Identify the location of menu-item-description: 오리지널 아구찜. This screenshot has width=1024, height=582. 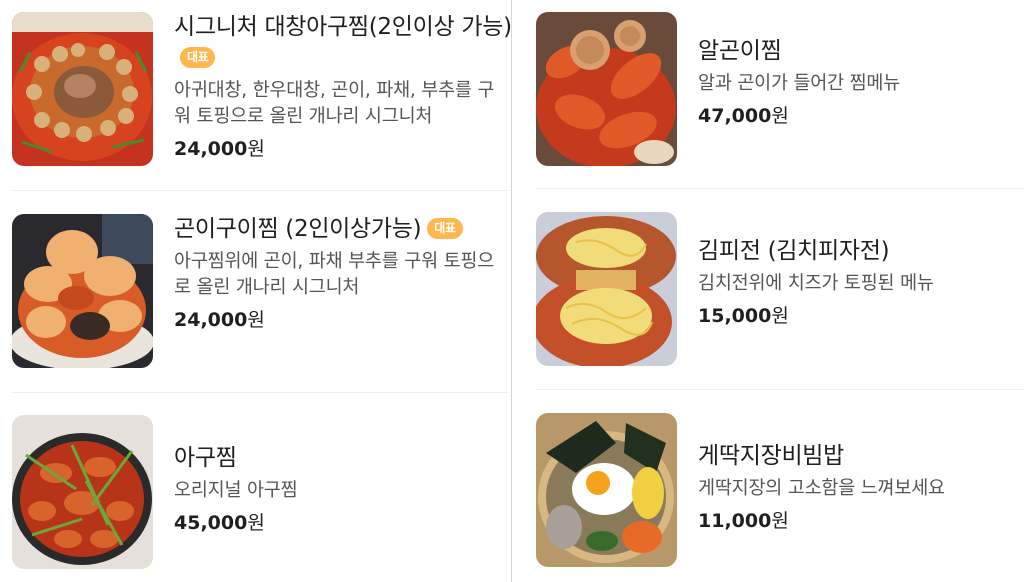
(236, 490).